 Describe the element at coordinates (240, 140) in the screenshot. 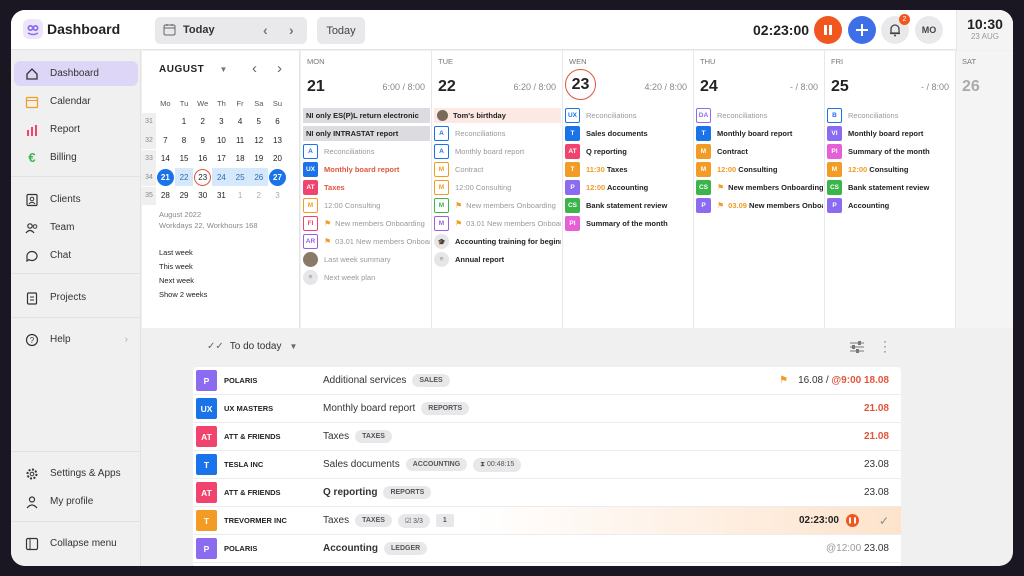

I see `calendar-day: 11` at that location.